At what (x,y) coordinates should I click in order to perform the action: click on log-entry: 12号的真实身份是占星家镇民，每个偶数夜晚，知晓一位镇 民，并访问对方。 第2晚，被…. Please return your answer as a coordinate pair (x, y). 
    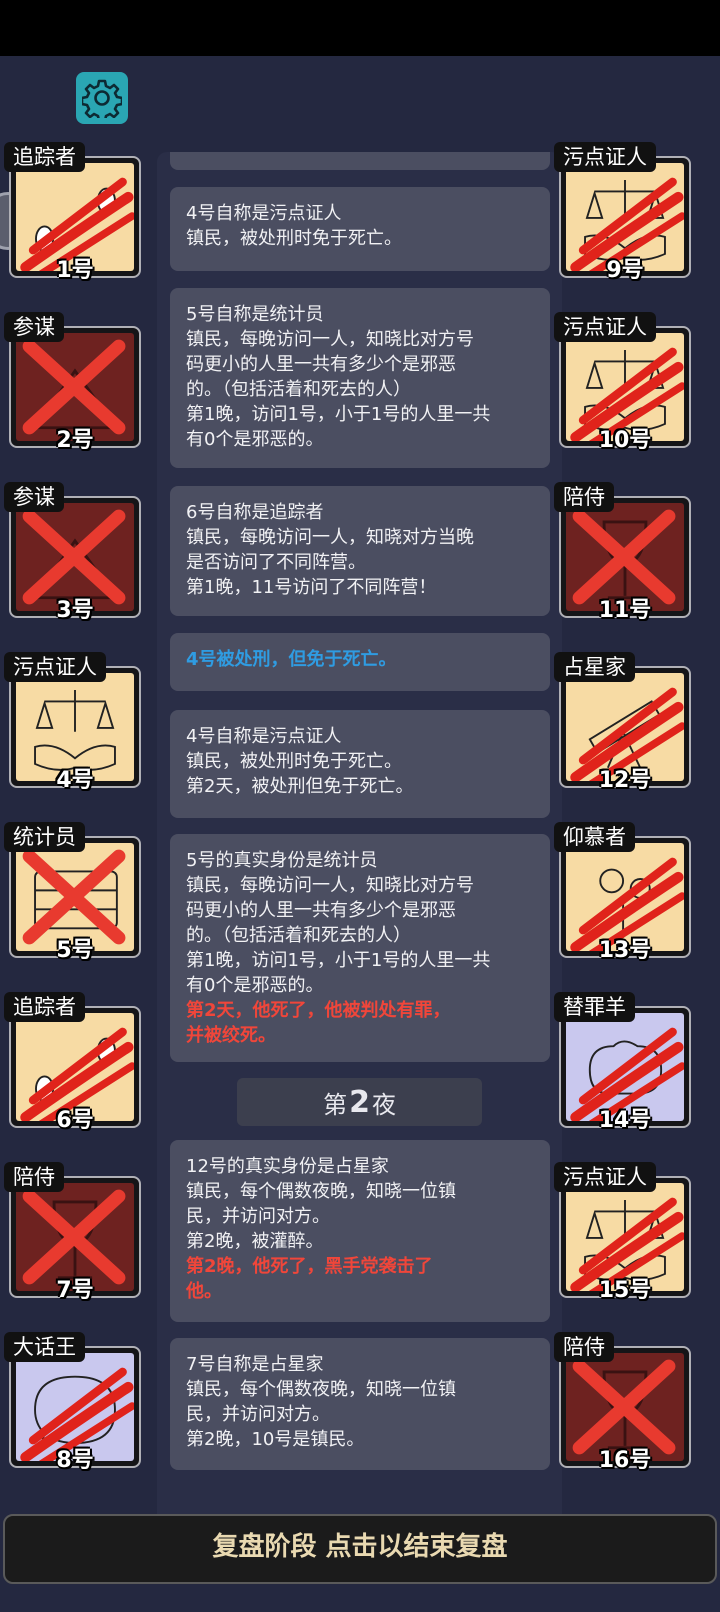
    Looking at the image, I should click on (360, 1231).